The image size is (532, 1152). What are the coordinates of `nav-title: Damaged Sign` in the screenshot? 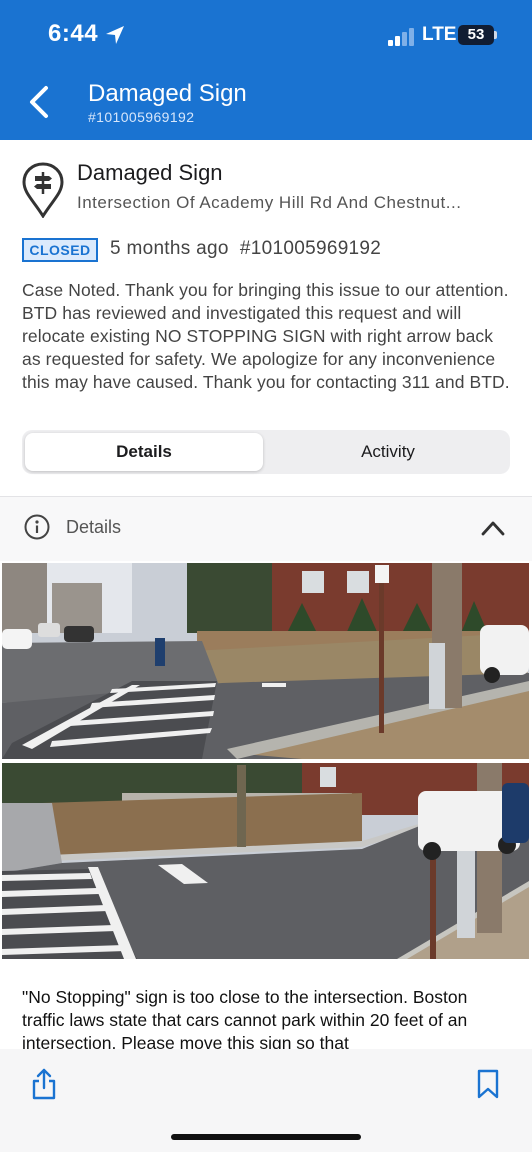 It's located at (167, 93).